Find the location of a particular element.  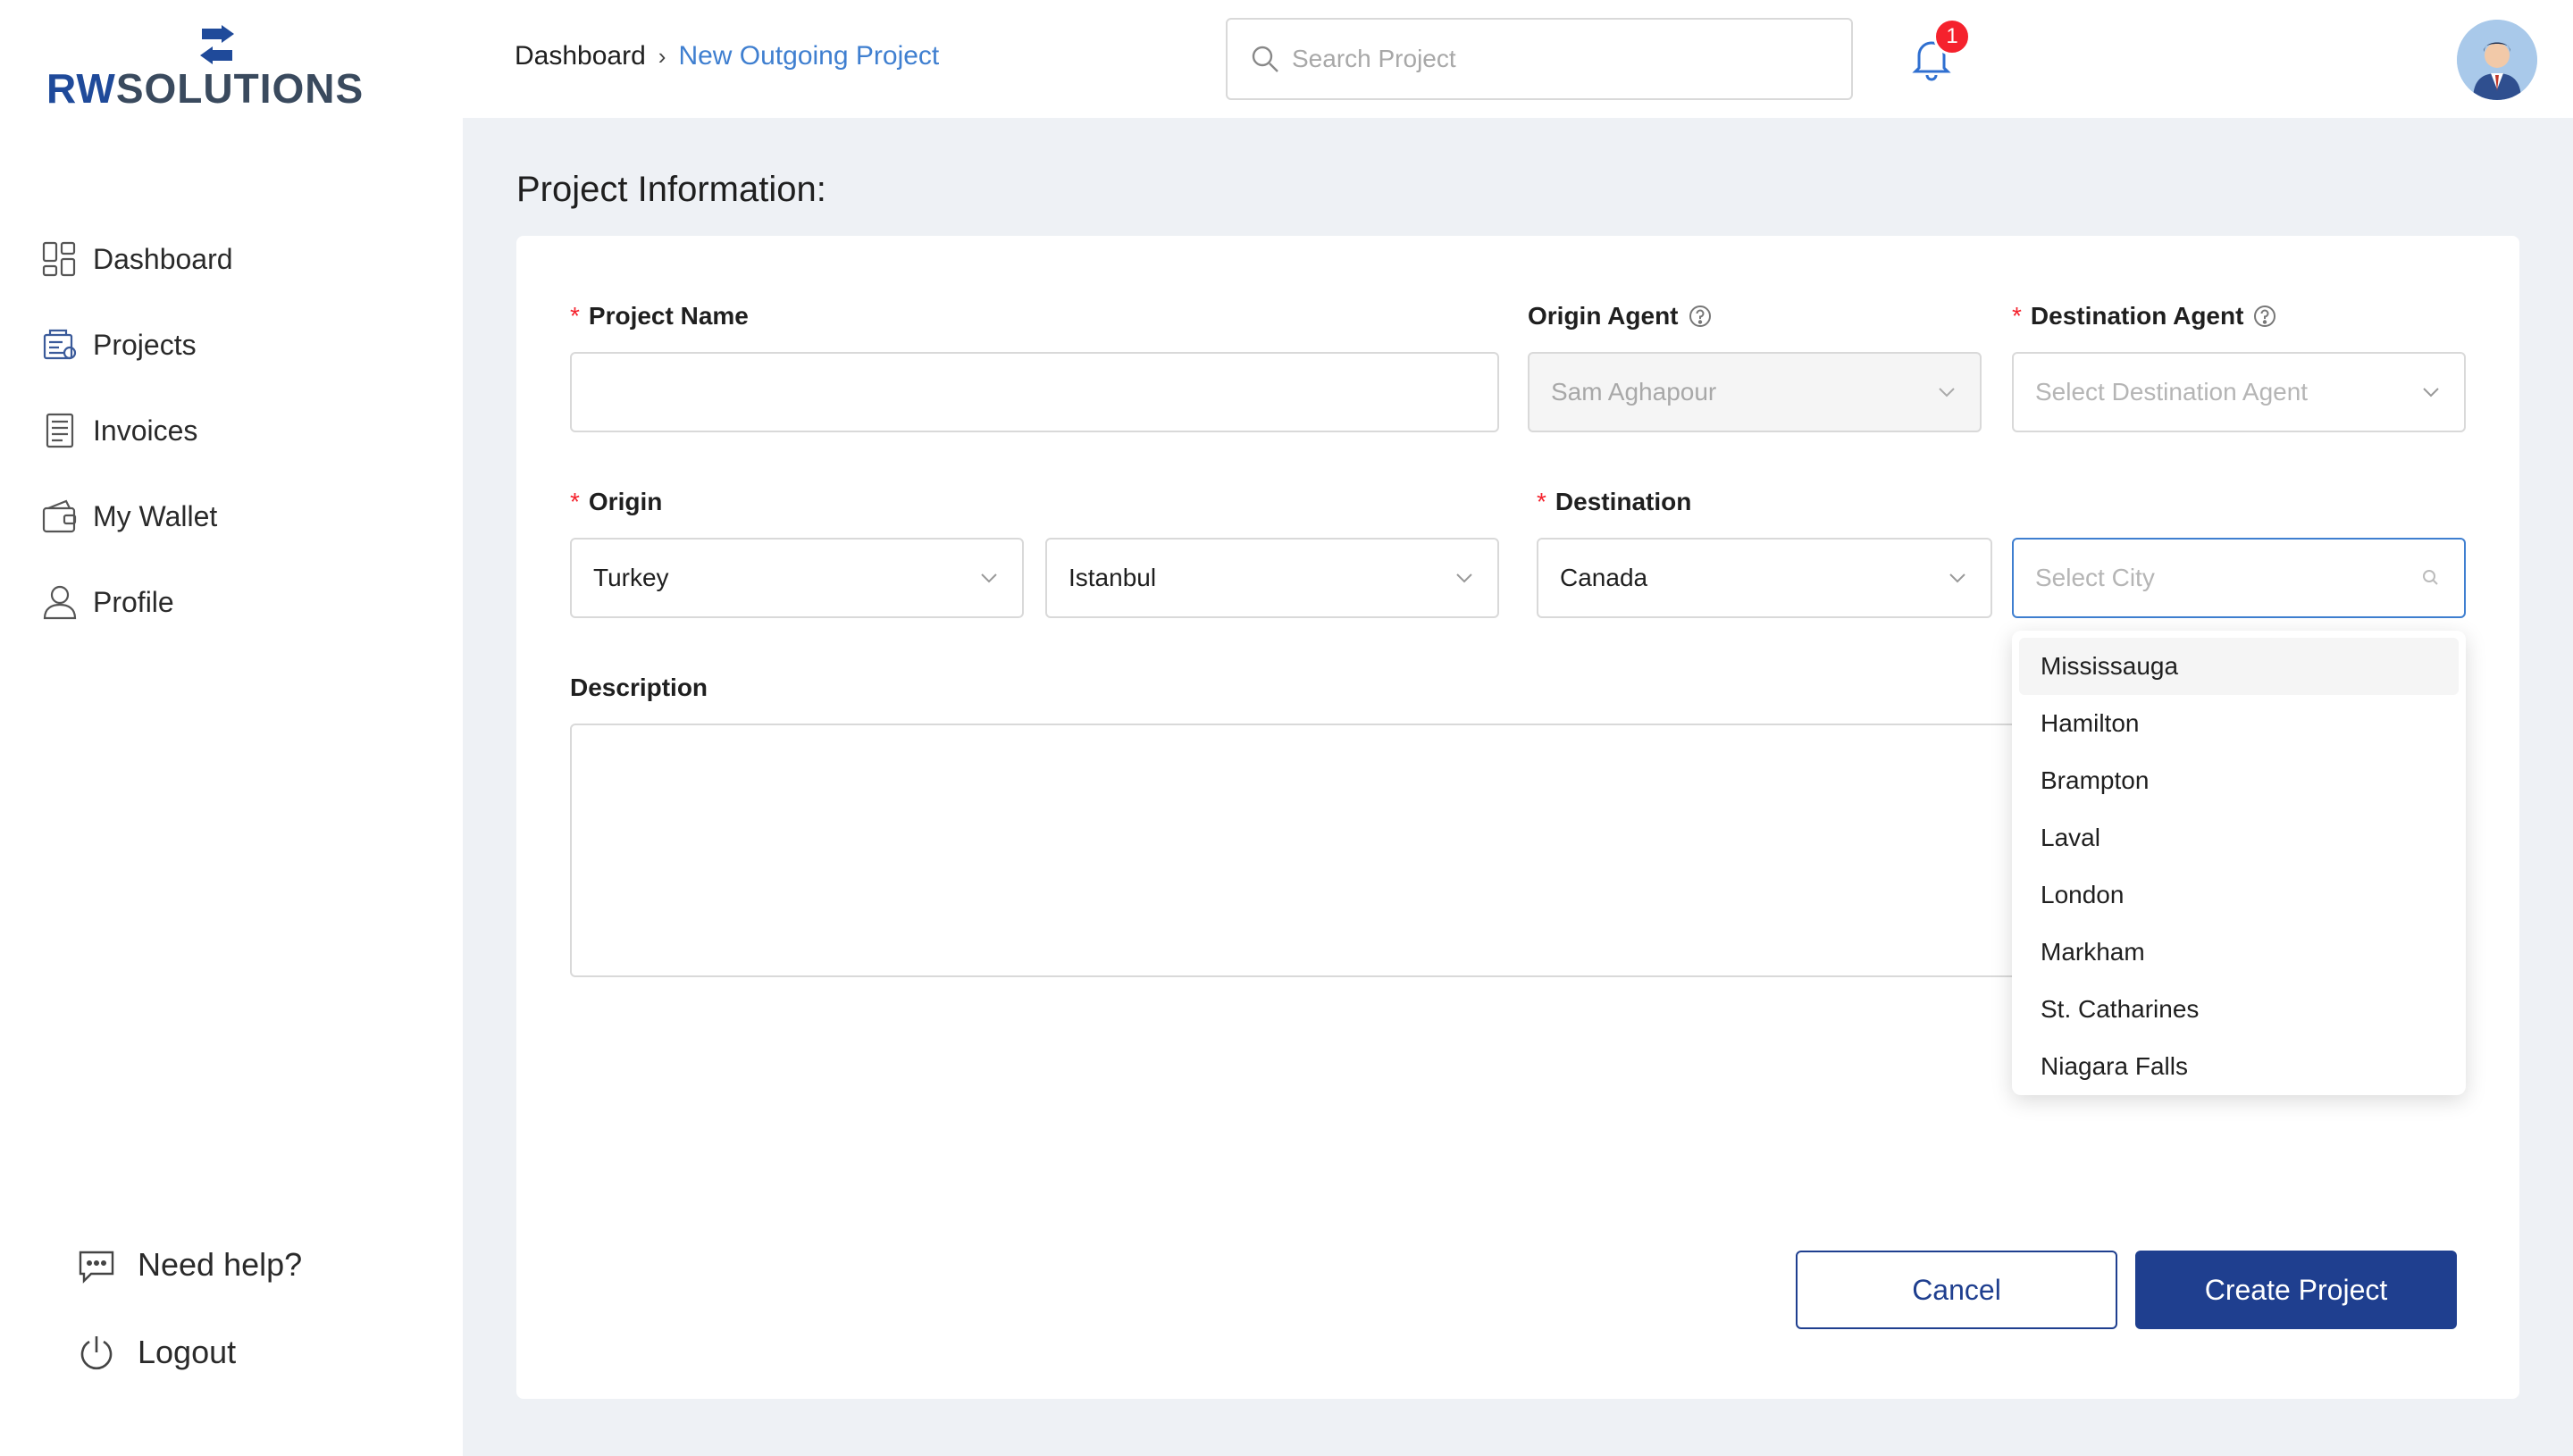

sidebar-item-label: Profile is located at coordinates (133, 601).